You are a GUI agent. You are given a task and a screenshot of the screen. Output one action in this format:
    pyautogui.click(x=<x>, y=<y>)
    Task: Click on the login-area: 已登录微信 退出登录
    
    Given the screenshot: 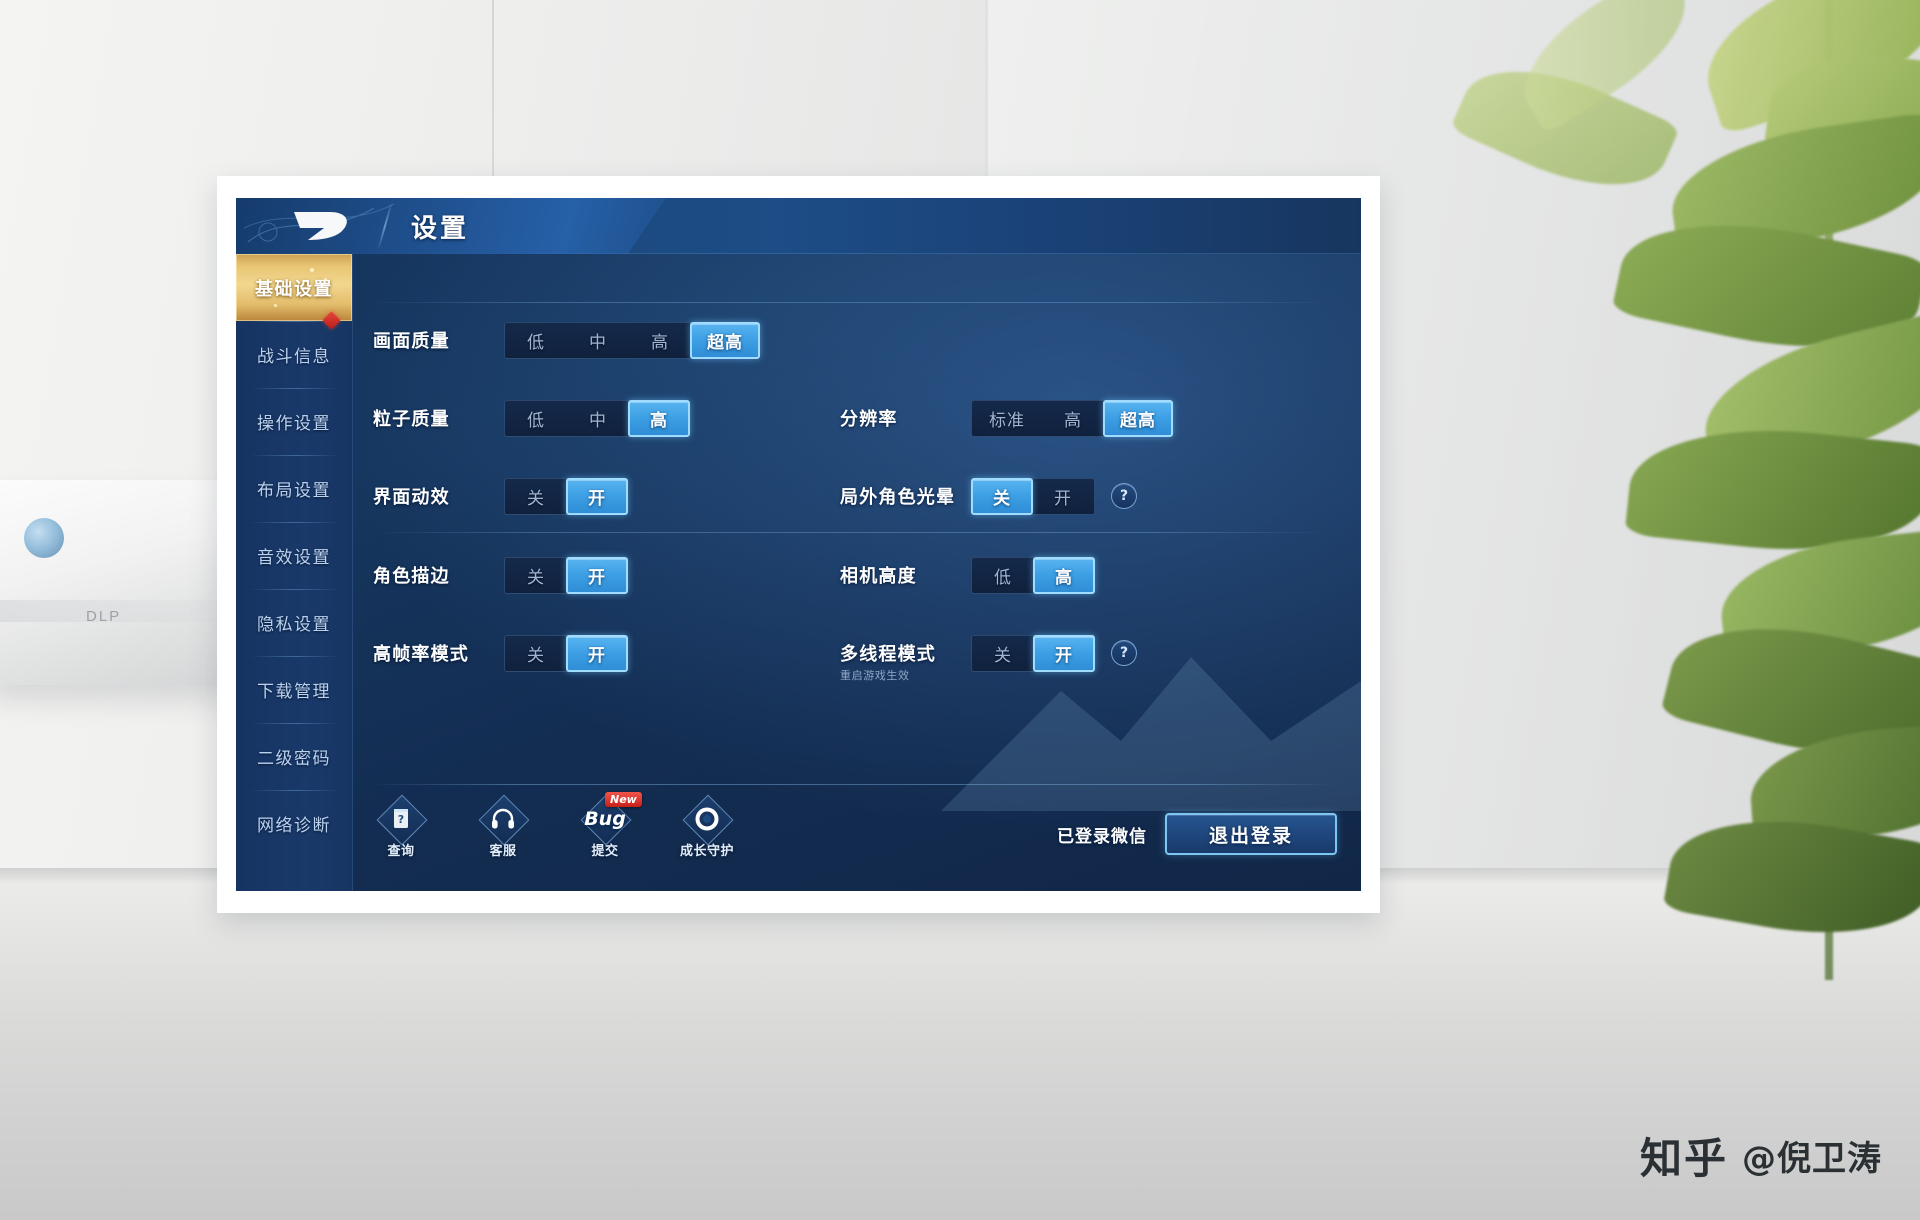 What is the action you would take?
    pyautogui.click(x=1197, y=834)
    